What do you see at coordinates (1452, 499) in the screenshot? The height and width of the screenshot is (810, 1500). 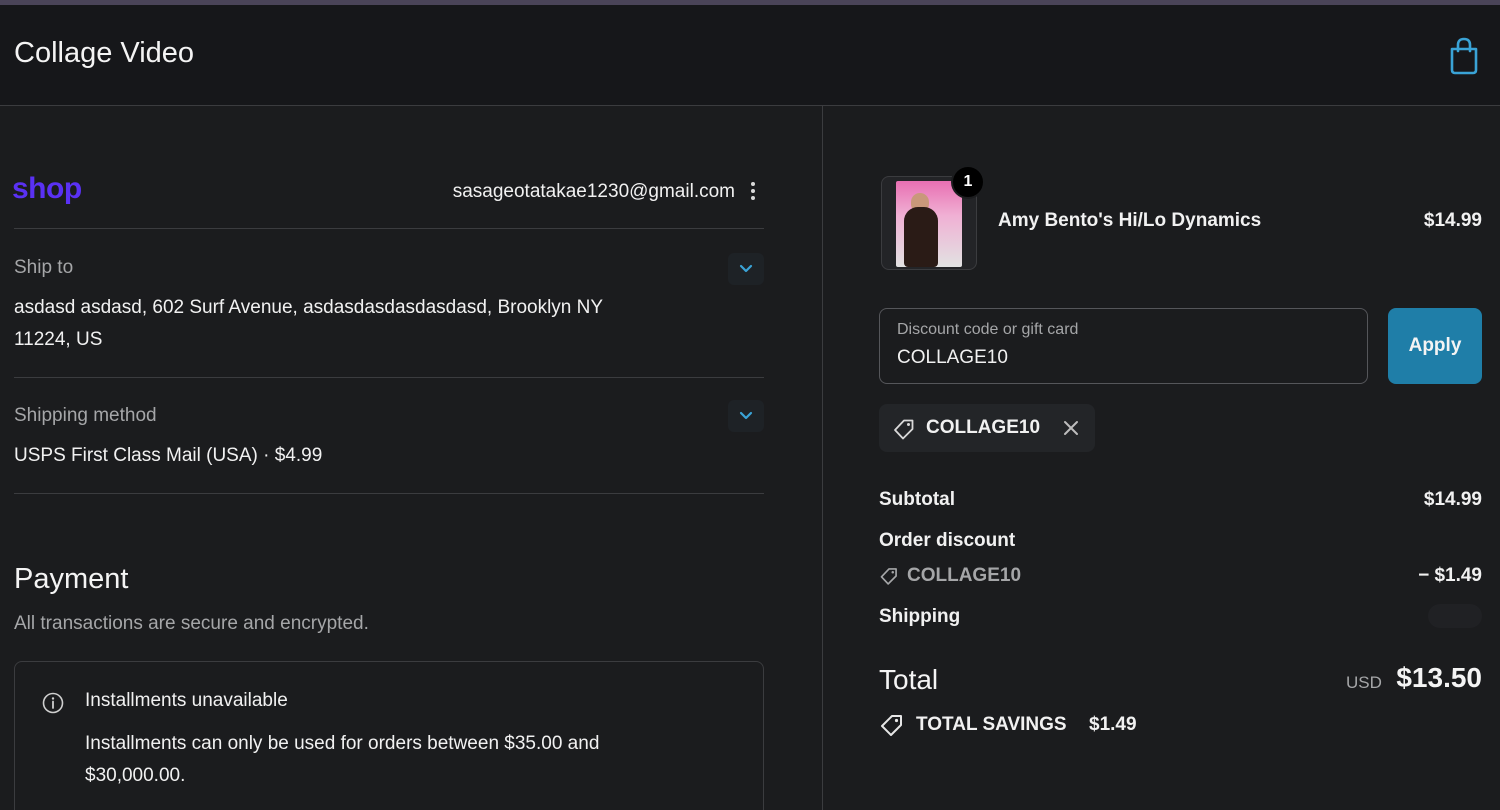 I see `subtotal-value: $14.99` at bounding box center [1452, 499].